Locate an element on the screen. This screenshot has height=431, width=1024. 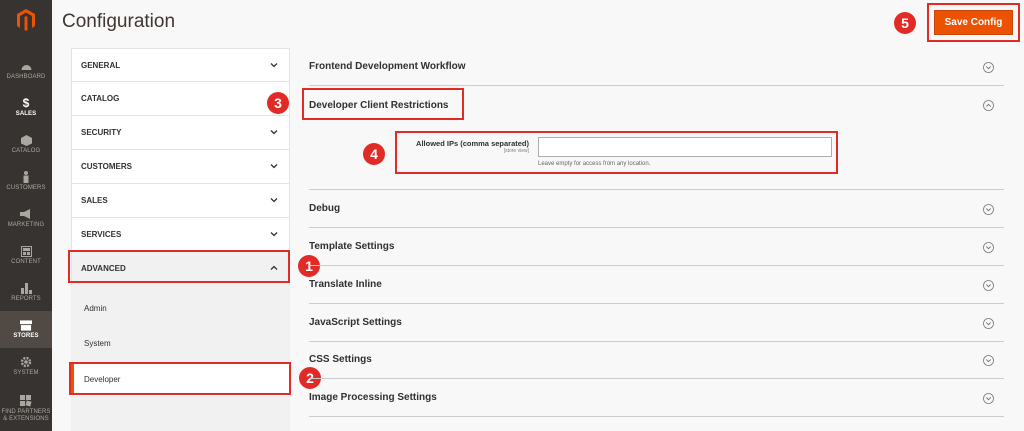
save-config-button: Save Config is located at coordinates (973, 22).